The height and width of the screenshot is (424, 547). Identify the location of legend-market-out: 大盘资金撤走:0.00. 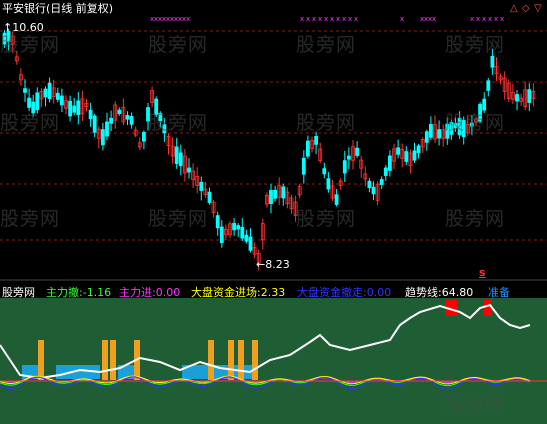
(344, 292).